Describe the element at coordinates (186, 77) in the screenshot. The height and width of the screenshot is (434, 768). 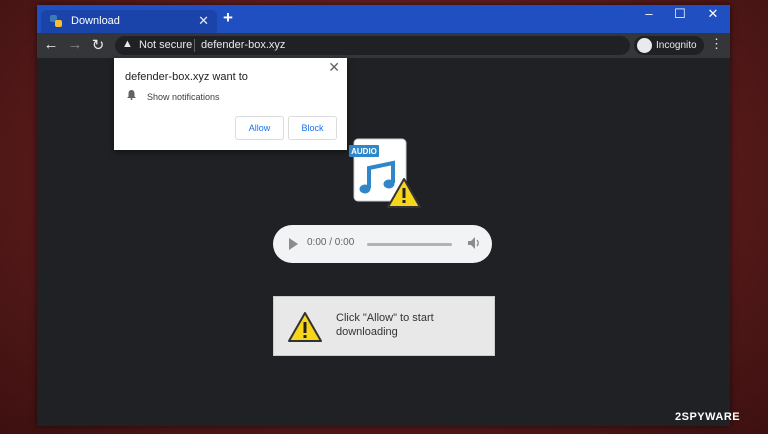
I see `popup-title: defender-box.xyz want to` at that location.